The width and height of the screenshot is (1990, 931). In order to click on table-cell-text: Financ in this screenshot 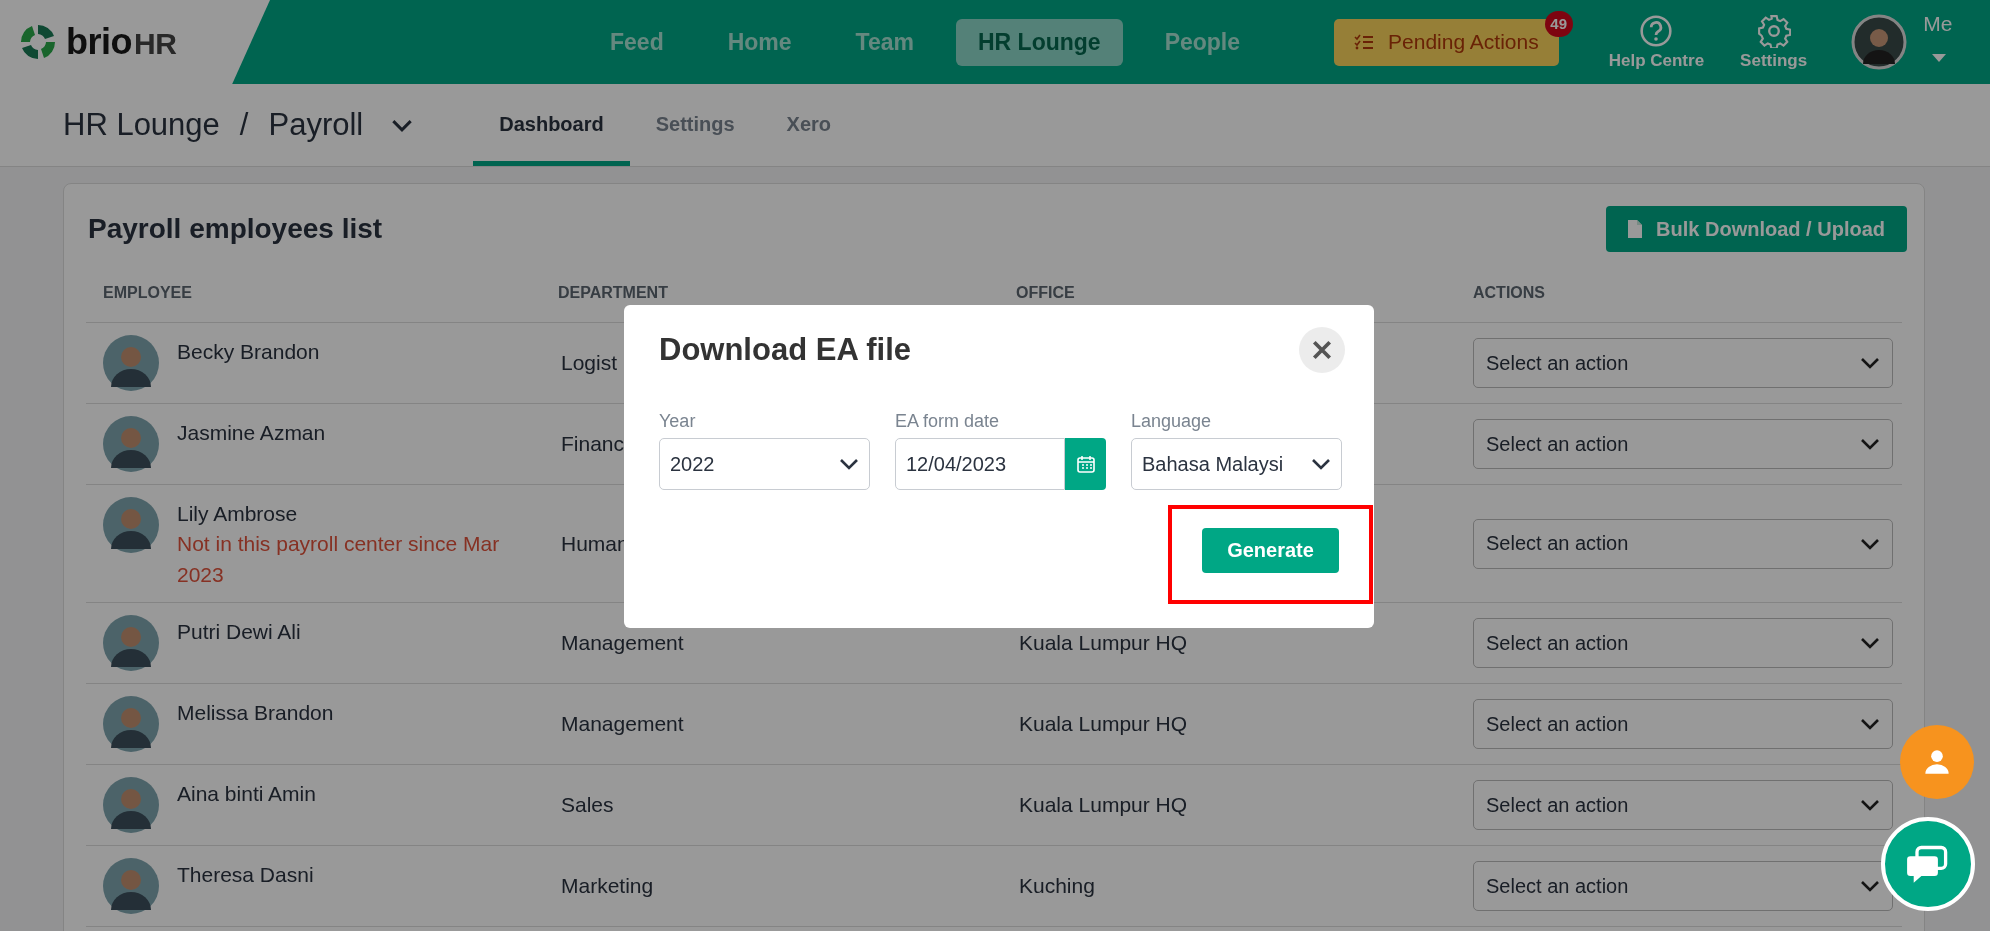, I will do `click(593, 444)`.